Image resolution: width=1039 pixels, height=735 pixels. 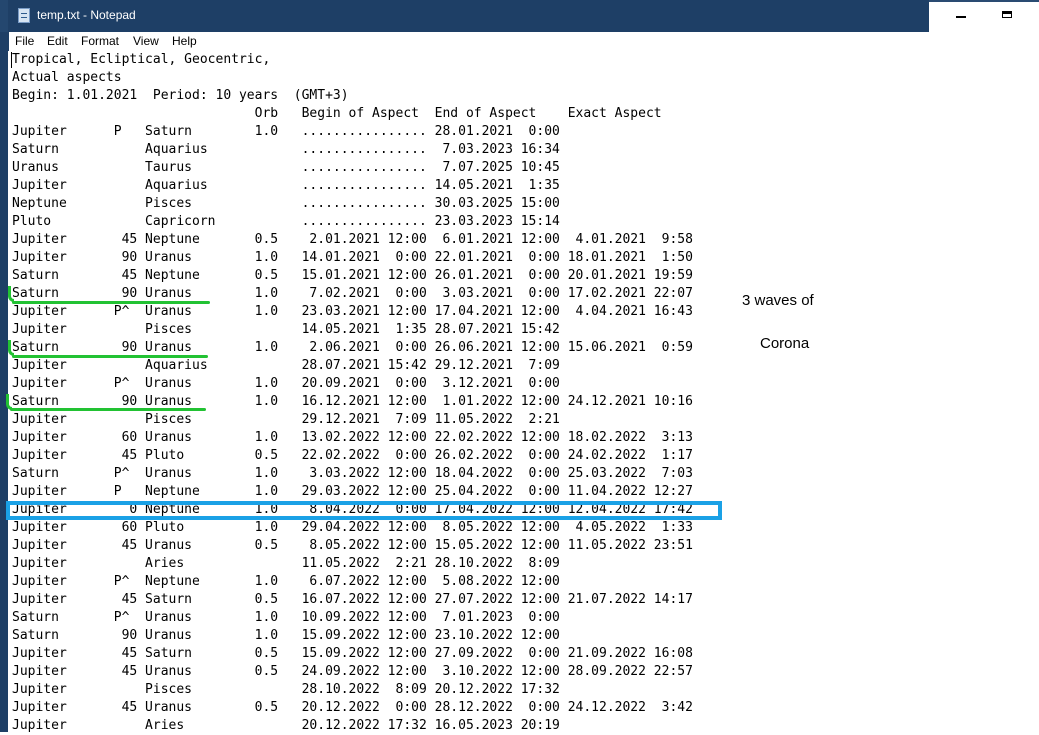 What do you see at coordinates (57, 41) in the screenshot?
I see `menu-edit: Edit` at bounding box center [57, 41].